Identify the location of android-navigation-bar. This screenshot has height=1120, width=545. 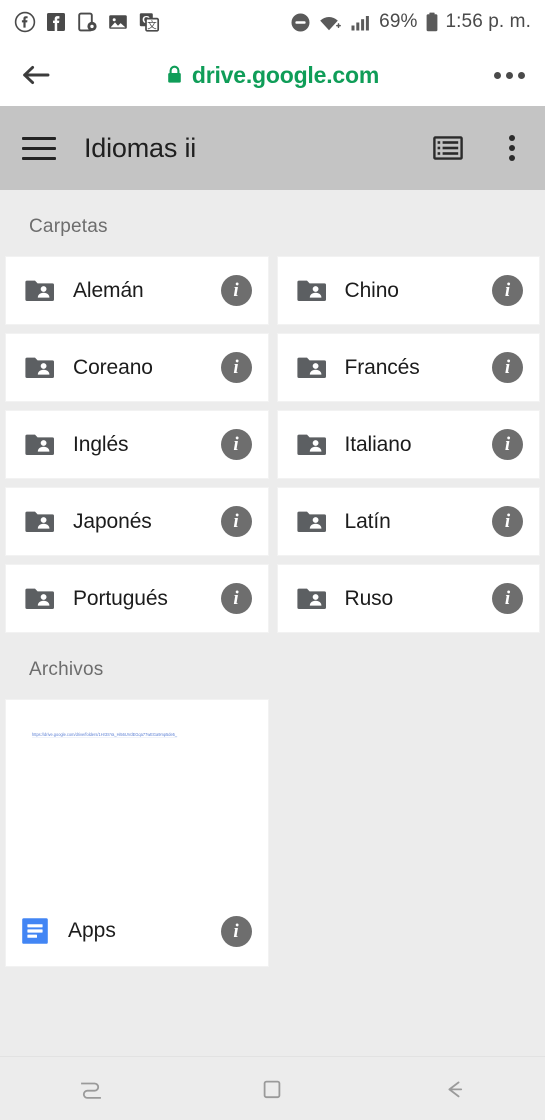
(272, 1088).